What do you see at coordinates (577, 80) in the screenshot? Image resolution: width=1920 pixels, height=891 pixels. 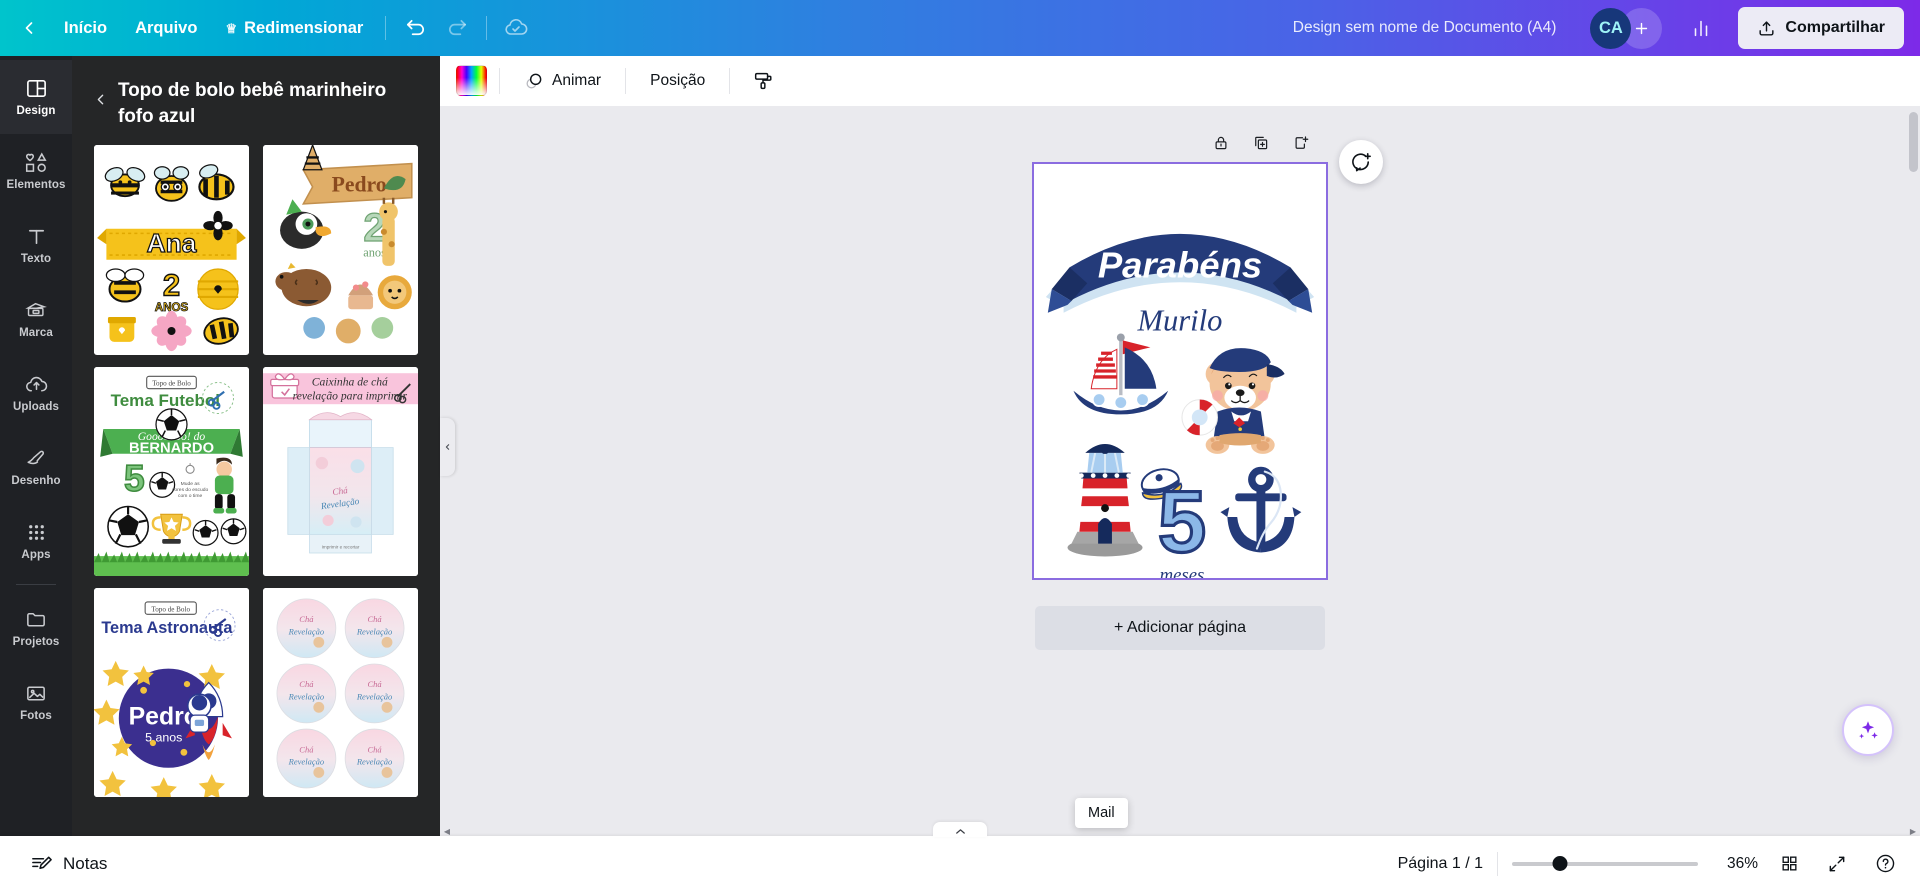 I see `animate-label: Animar` at bounding box center [577, 80].